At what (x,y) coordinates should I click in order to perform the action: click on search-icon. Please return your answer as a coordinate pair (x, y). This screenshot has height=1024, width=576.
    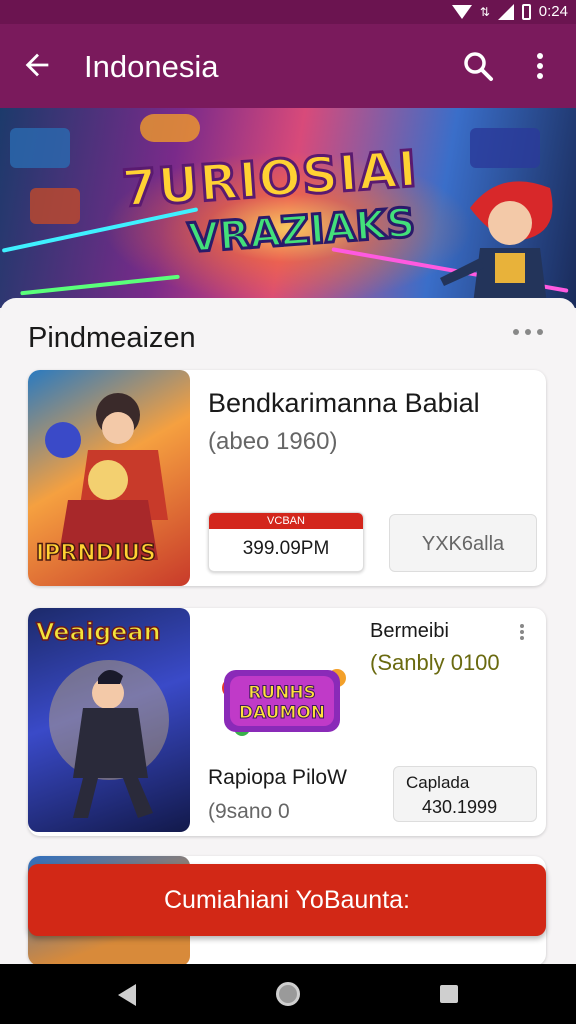
    Looking at the image, I should click on (478, 66).